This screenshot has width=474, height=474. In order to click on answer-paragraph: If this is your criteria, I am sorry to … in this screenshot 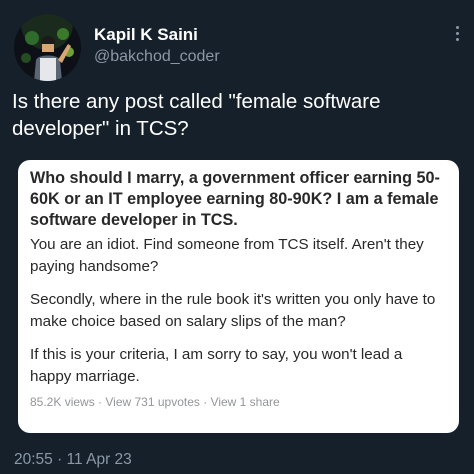, I will do `click(216, 365)`.